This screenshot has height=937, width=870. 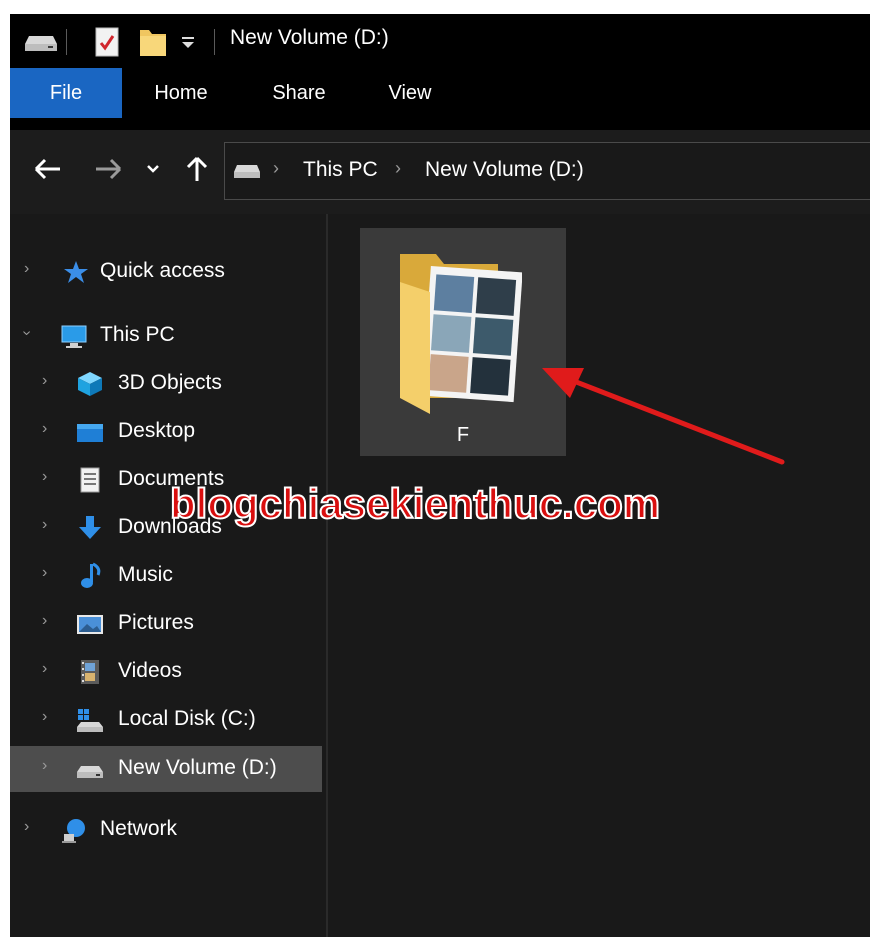 What do you see at coordinates (137, 334) in the screenshot?
I see `sidebar-item-label: This PC` at bounding box center [137, 334].